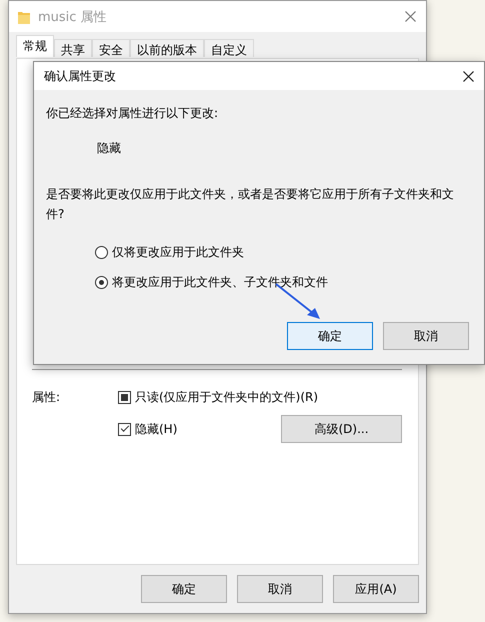 This screenshot has height=622, width=485. I want to click on radio-label: 将更改应用于此文件夹、子文件夹和文件, so click(220, 282).